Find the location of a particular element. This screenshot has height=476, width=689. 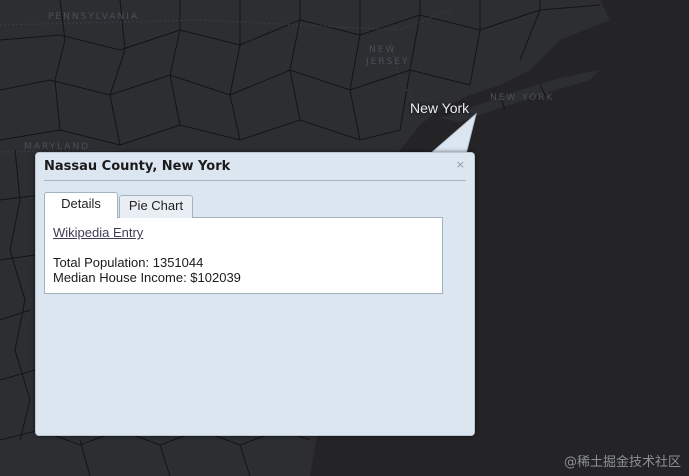

tab-pie-chart: Pie Chart is located at coordinates (156, 206).